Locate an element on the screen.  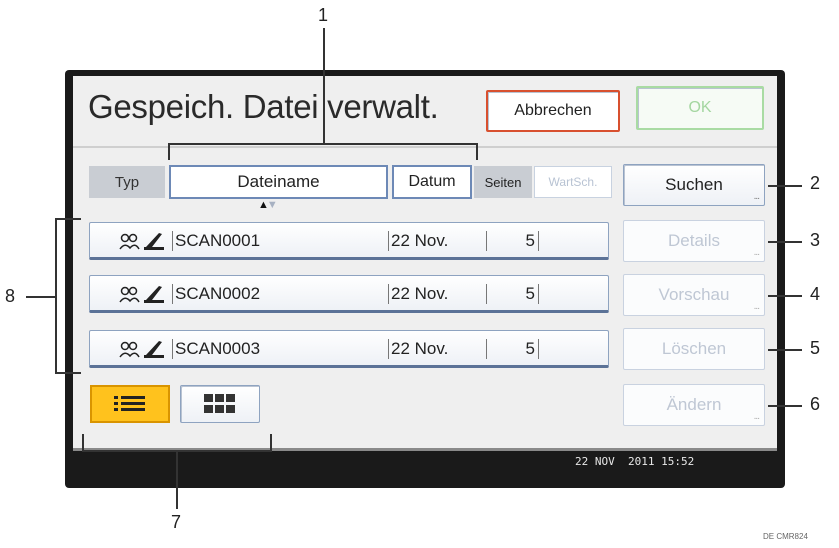
status-datetime: 22 NOV 2011 15:52 is located at coordinates (635, 461).